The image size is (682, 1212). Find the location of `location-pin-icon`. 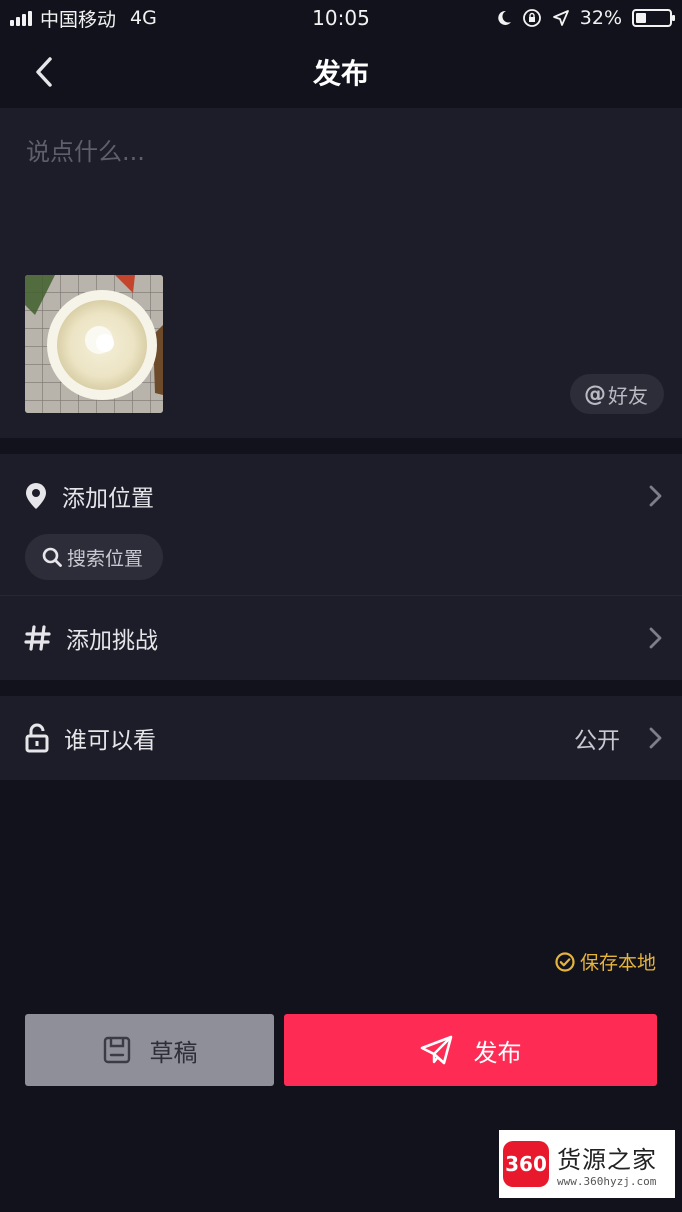

location-pin-icon is located at coordinates (36, 496).